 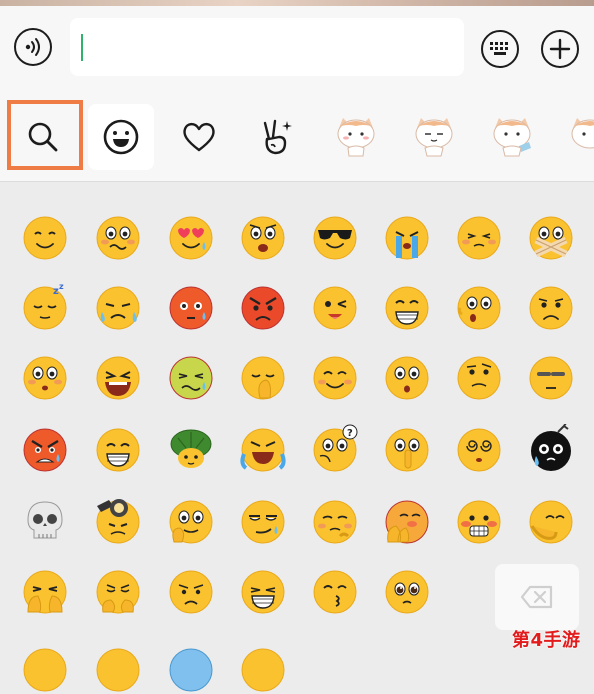 I want to click on emoji-frown, so click(x=551, y=307).